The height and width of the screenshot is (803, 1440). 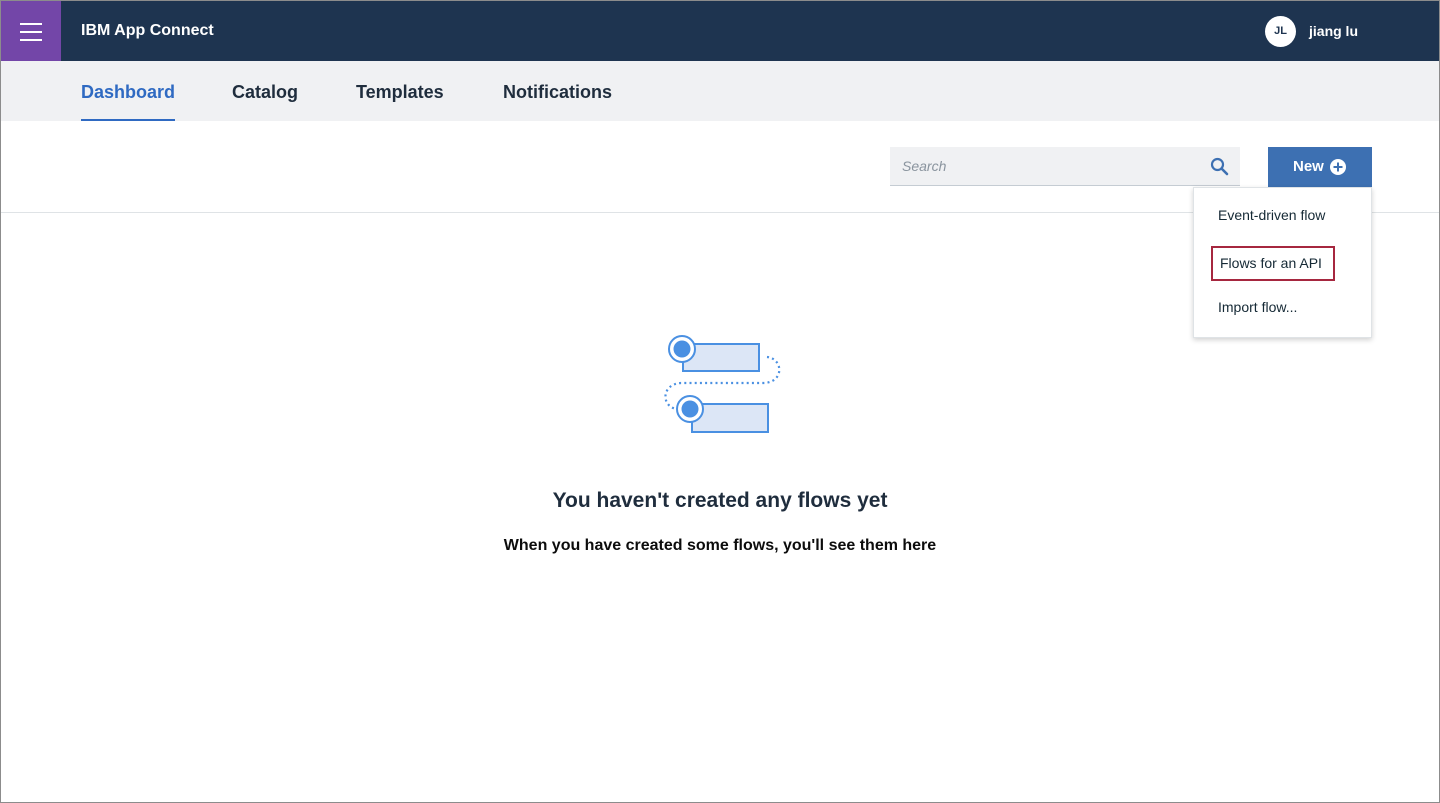 I want to click on new-button-label: New, so click(x=1308, y=166).